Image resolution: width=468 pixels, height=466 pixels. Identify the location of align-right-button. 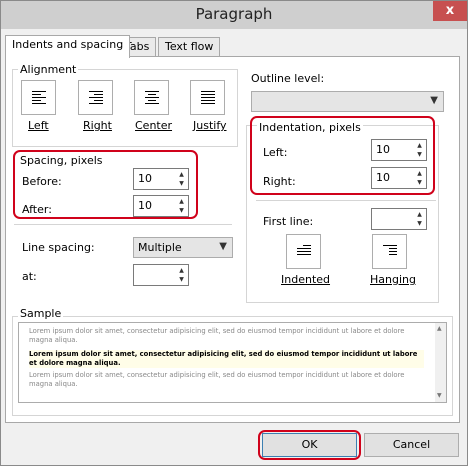
(95, 97).